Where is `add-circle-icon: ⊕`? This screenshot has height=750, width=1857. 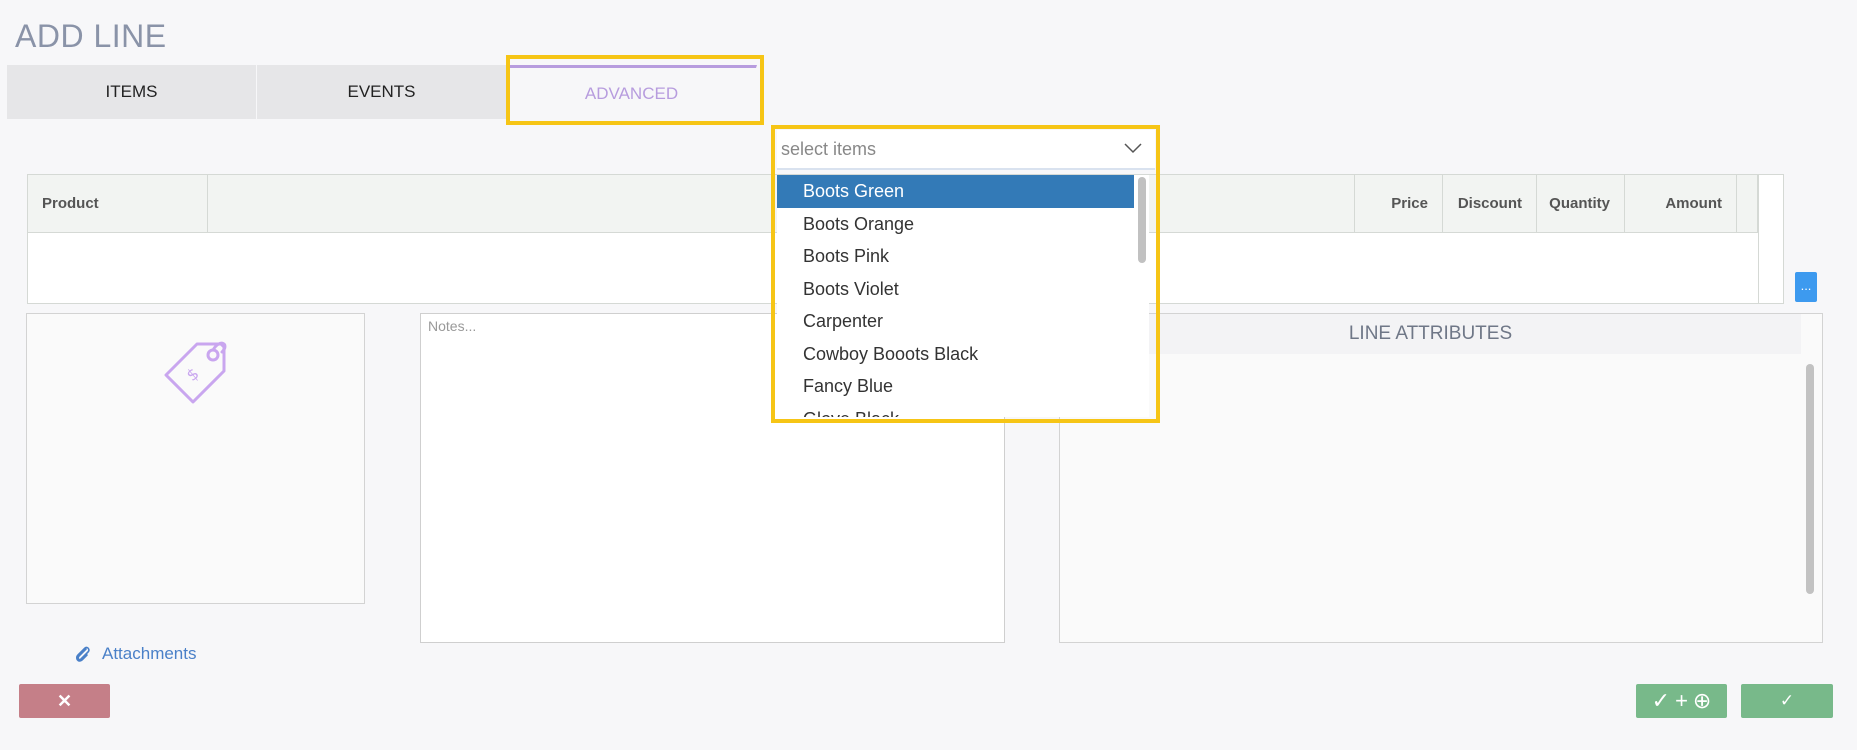 add-circle-icon: ⊕ is located at coordinates (1702, 700).